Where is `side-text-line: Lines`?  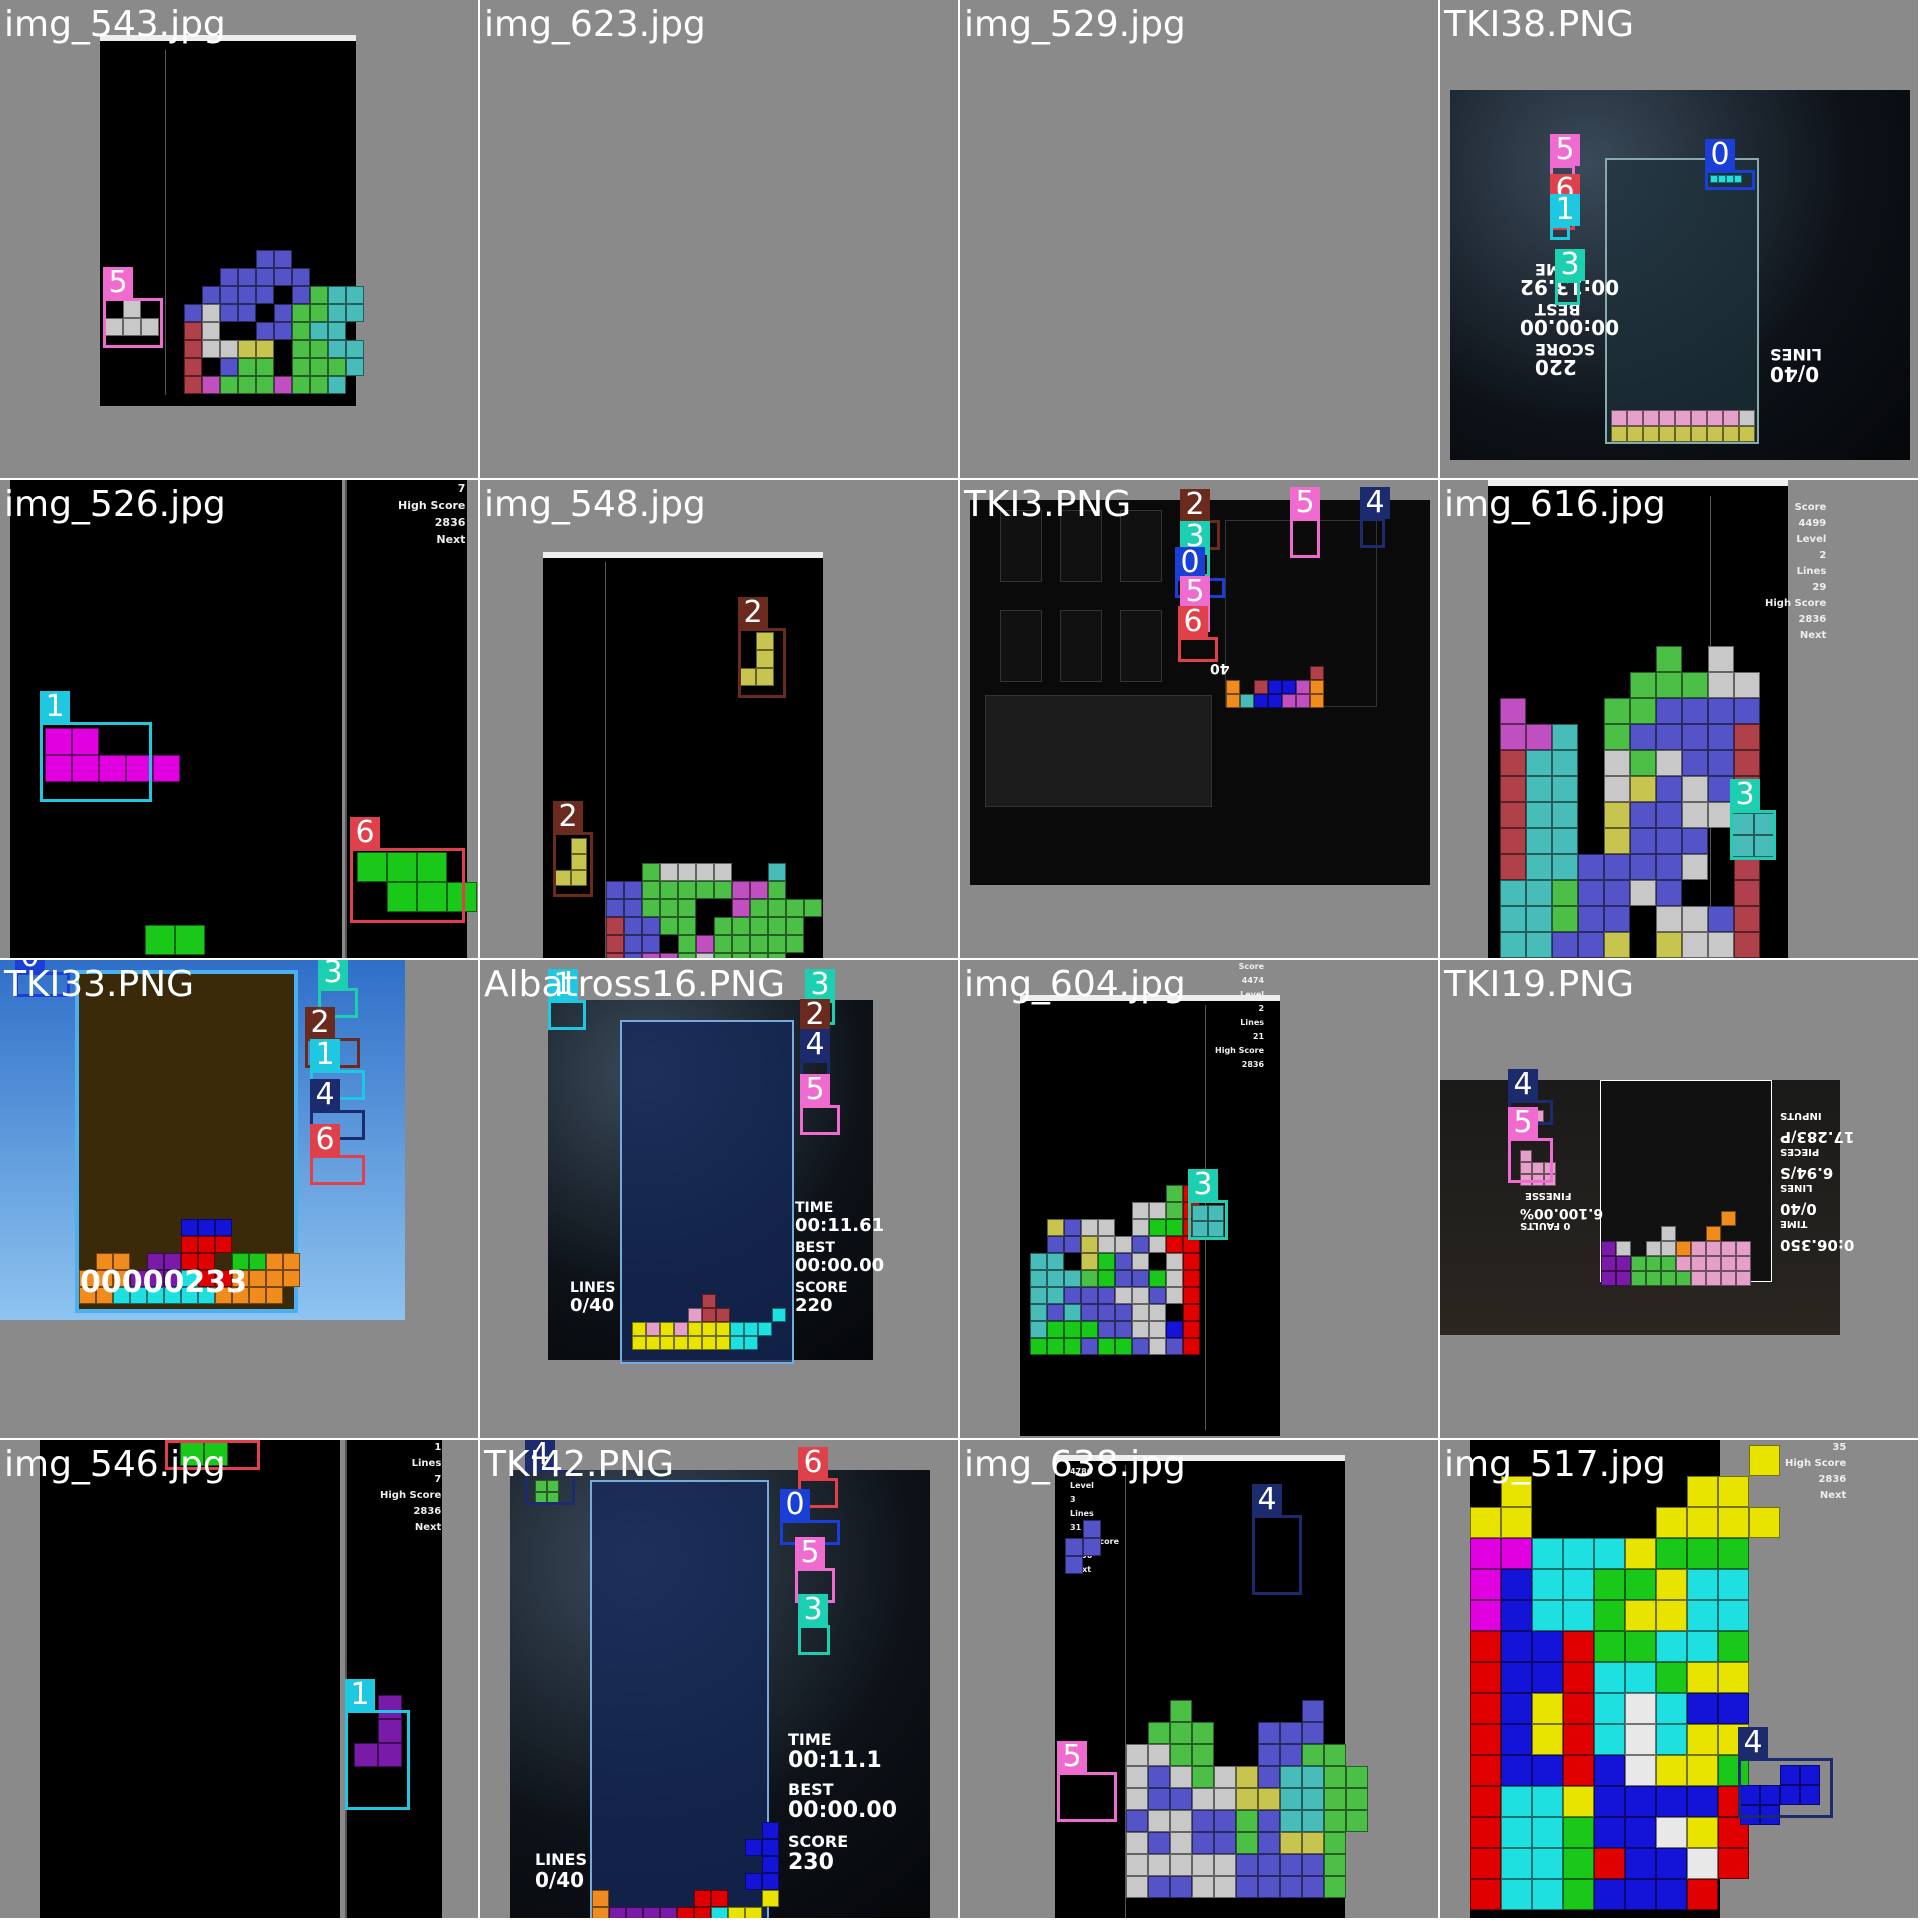 side-text-line: Lines is located at coordinates (1082, 1513).